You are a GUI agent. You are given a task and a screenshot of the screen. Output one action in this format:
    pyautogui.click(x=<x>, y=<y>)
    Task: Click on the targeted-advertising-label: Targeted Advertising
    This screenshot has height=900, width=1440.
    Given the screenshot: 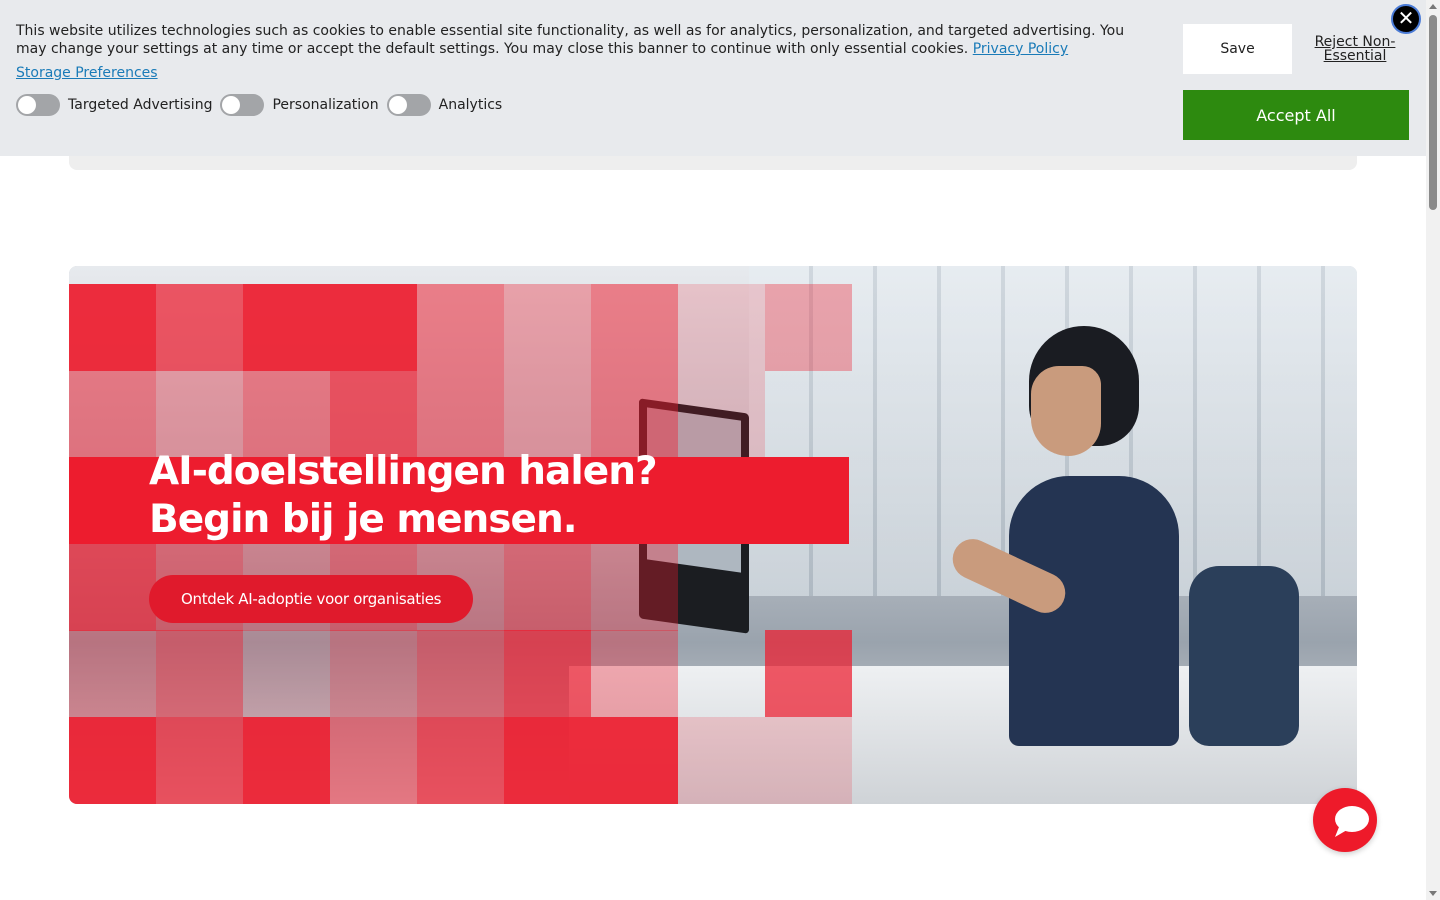 What is the action you would take?
    pyautogui.click(x=140, y=105)
    